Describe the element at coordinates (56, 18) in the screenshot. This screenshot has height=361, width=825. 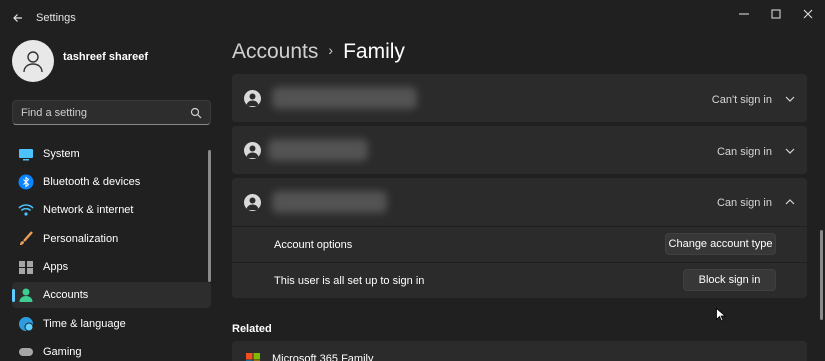
I see `window-title: Settings` at that location.